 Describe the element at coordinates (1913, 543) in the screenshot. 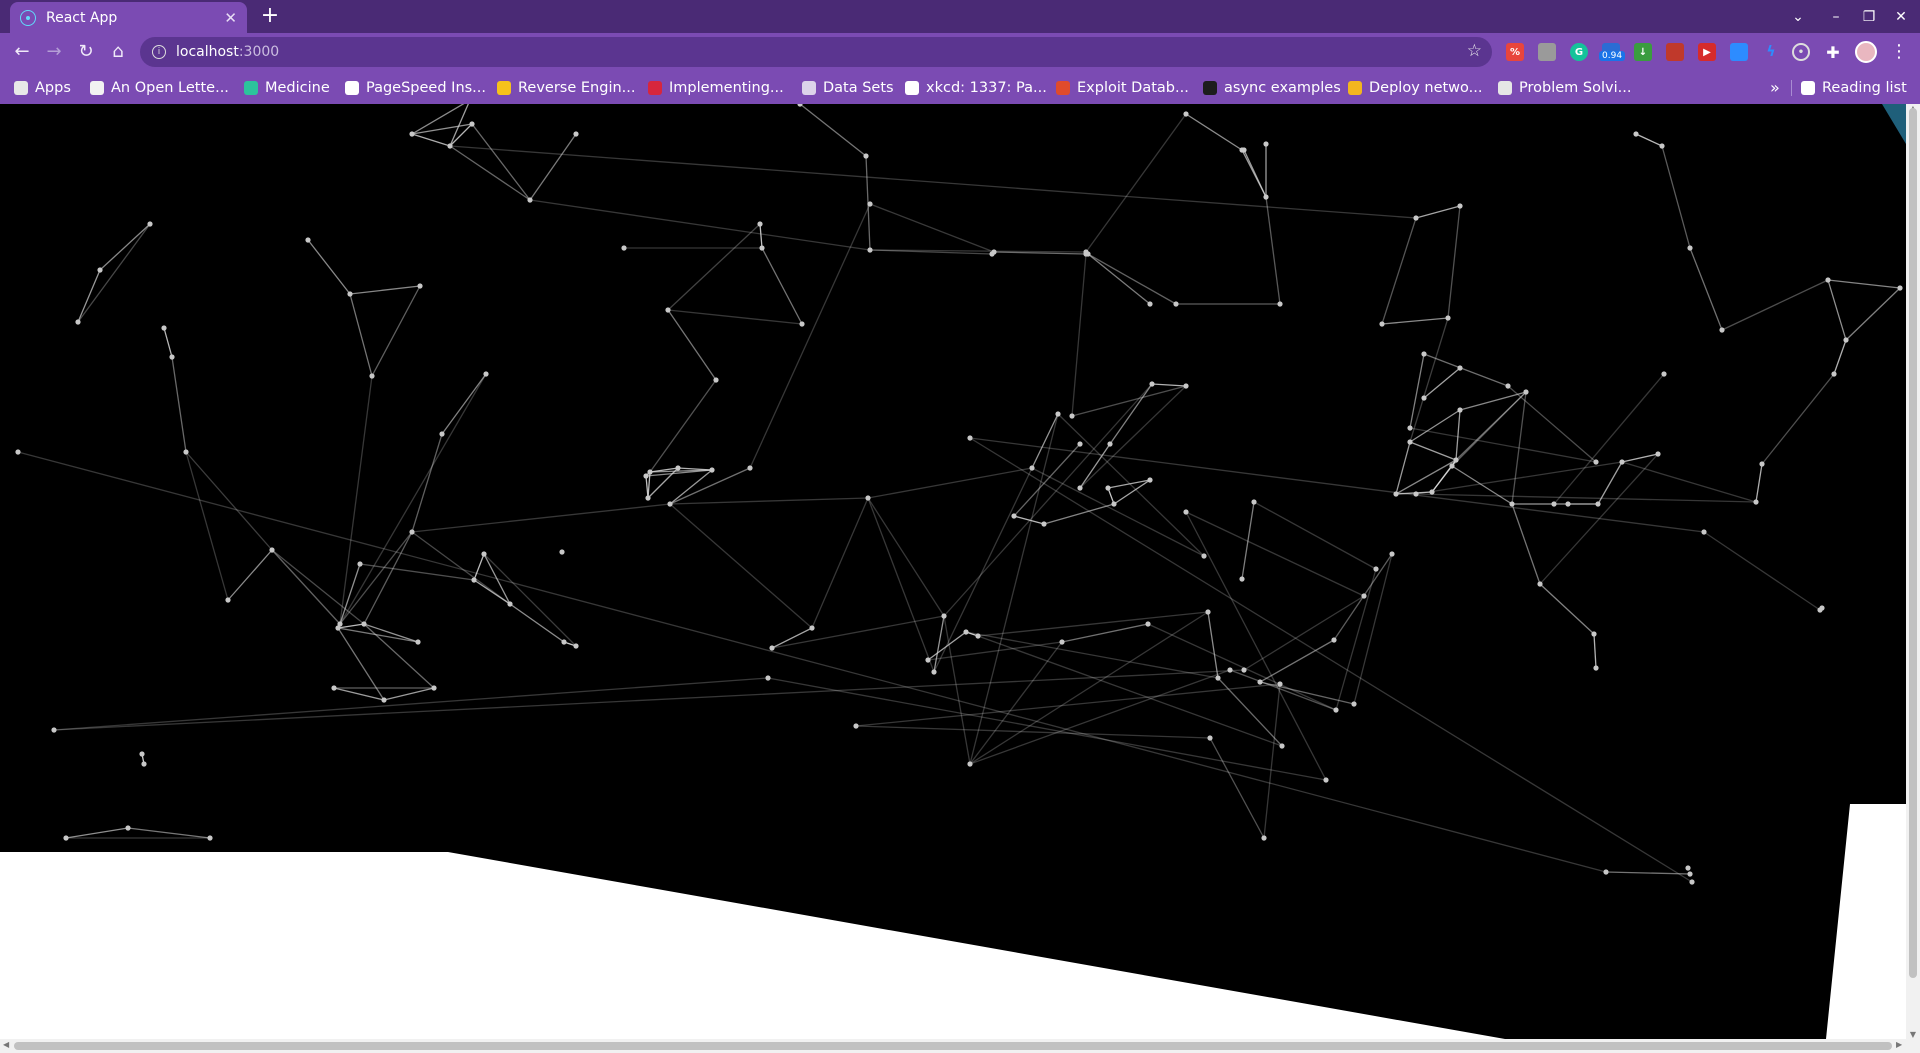

I see `vertical-scroll-thumb` at that location.